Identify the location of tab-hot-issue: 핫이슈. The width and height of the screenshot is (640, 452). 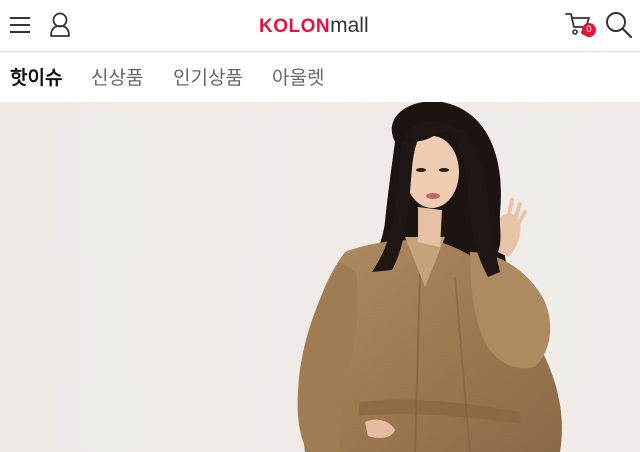
(36, 78).